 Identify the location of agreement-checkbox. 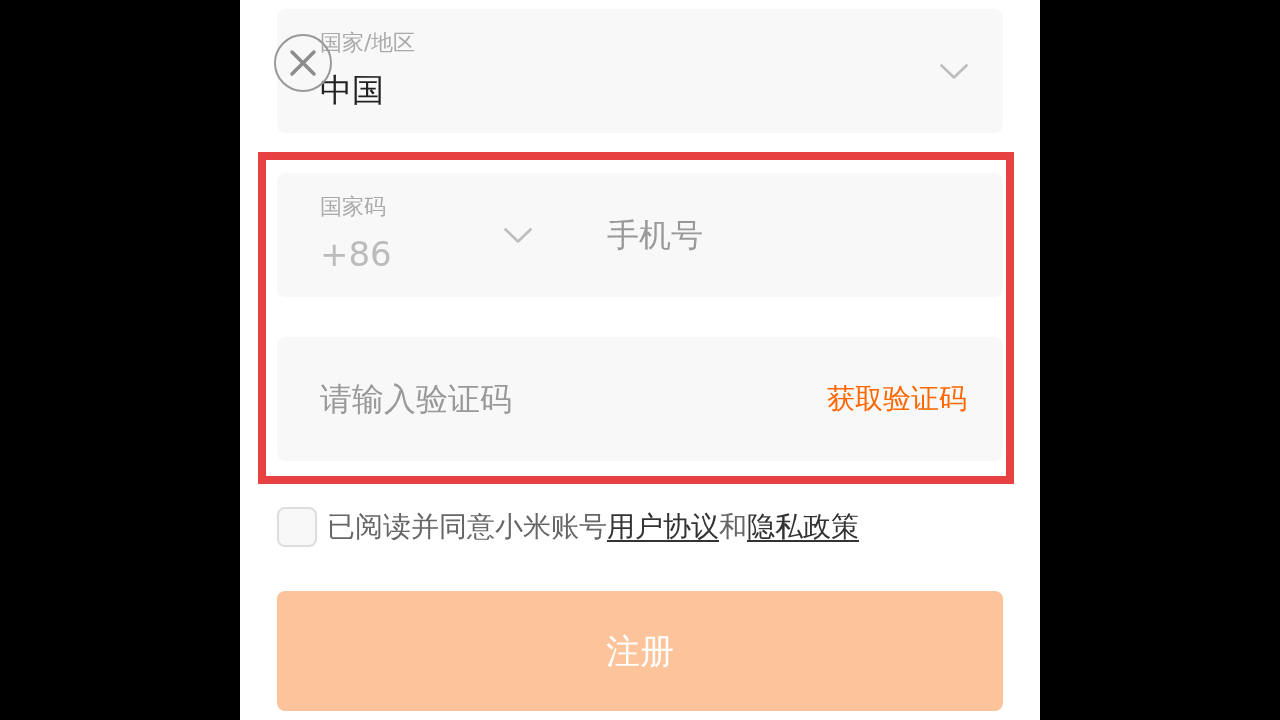
(297, 527).